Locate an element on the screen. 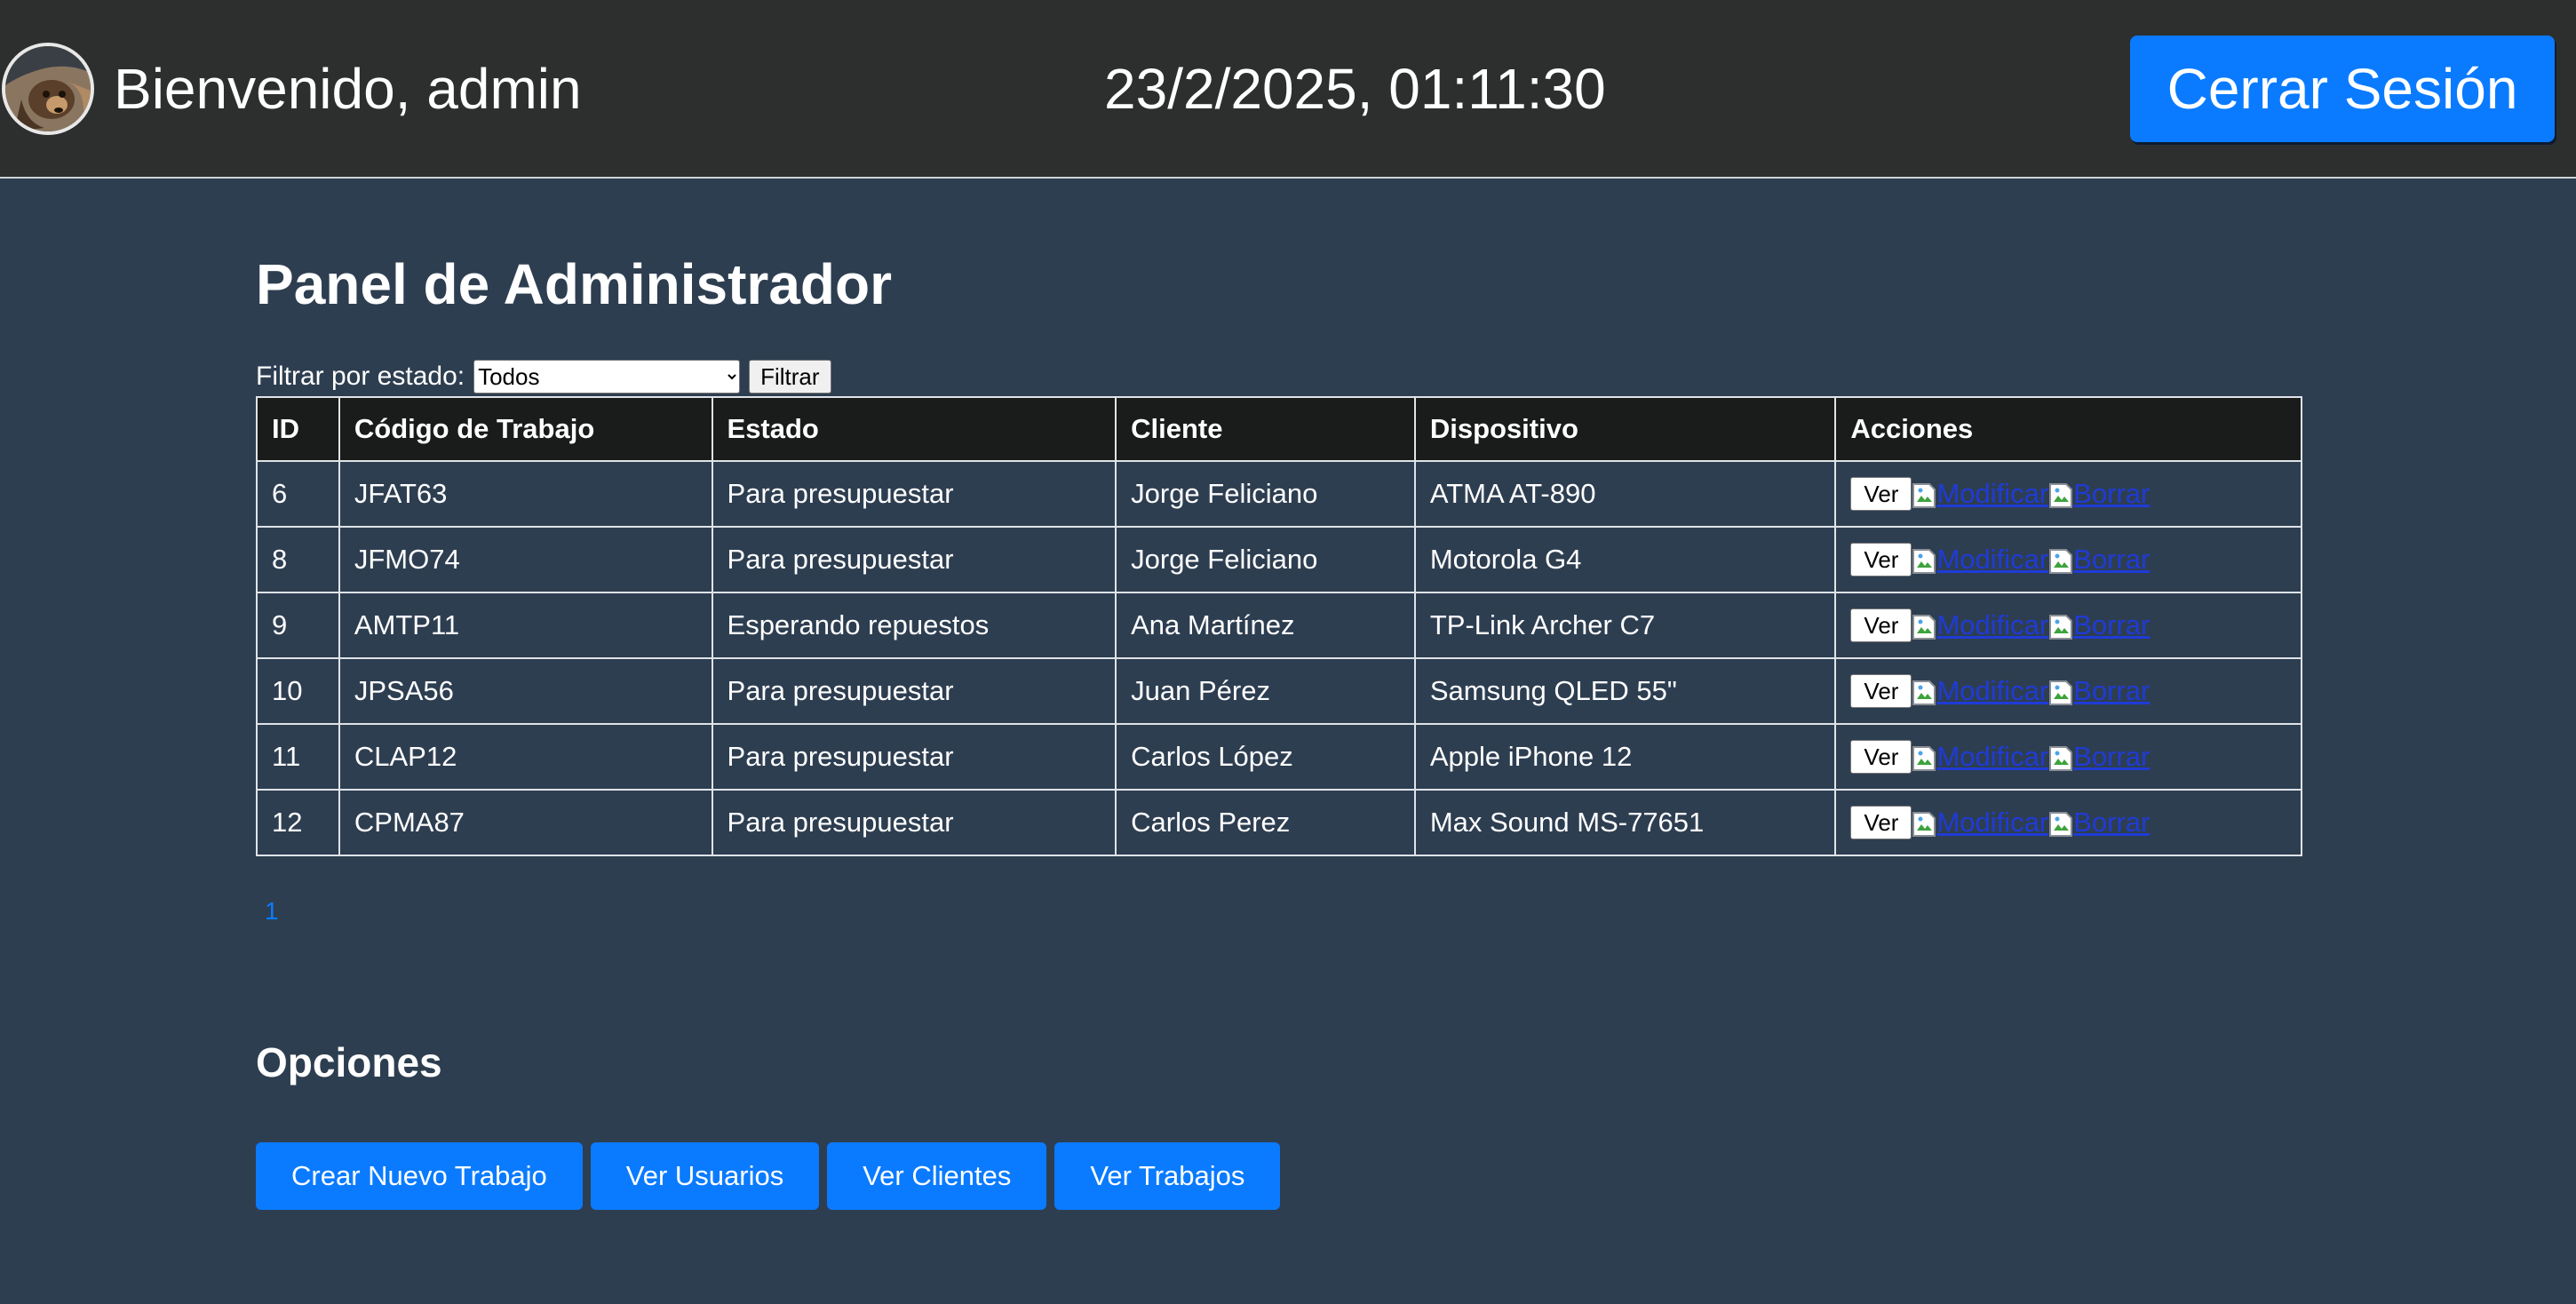  view-jobs-button: Ver Trabajos is located at coordinates (1167, 1176).